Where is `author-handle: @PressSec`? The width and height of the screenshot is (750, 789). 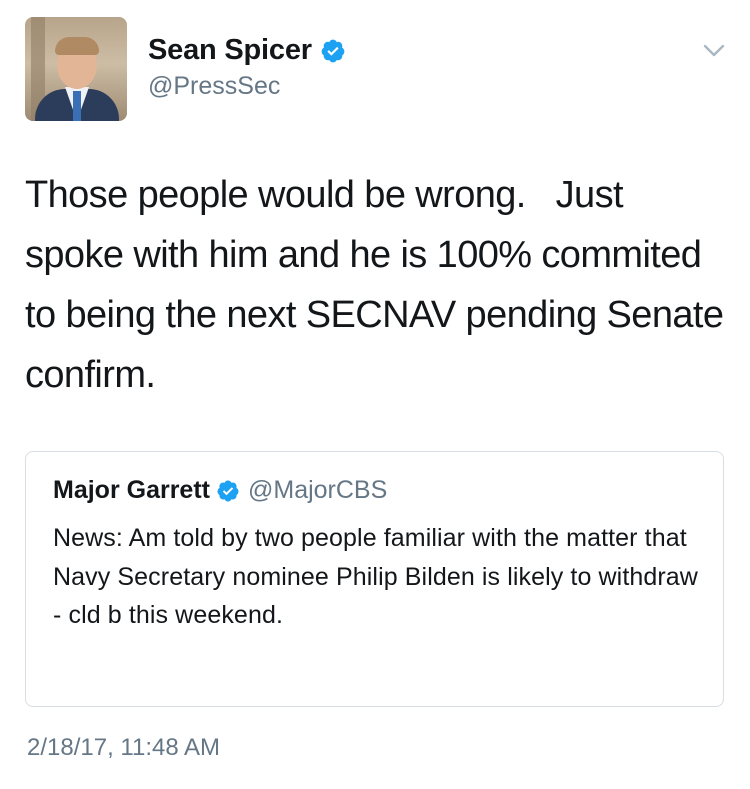
author-handle: @PressSec is located at coordinates (214, 86).